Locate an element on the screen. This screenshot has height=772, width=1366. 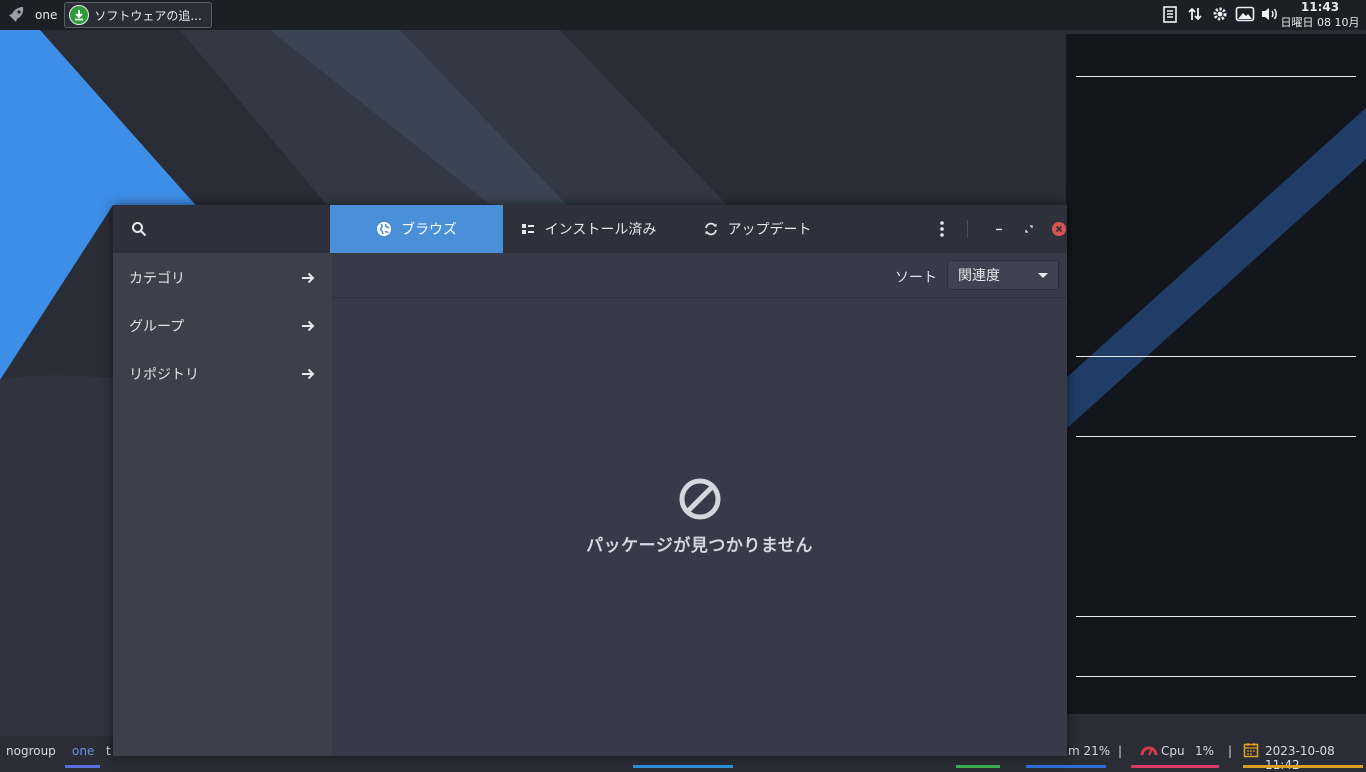
clock-date: 日曜日 08 10月 is located at coordinates (1320, 22).